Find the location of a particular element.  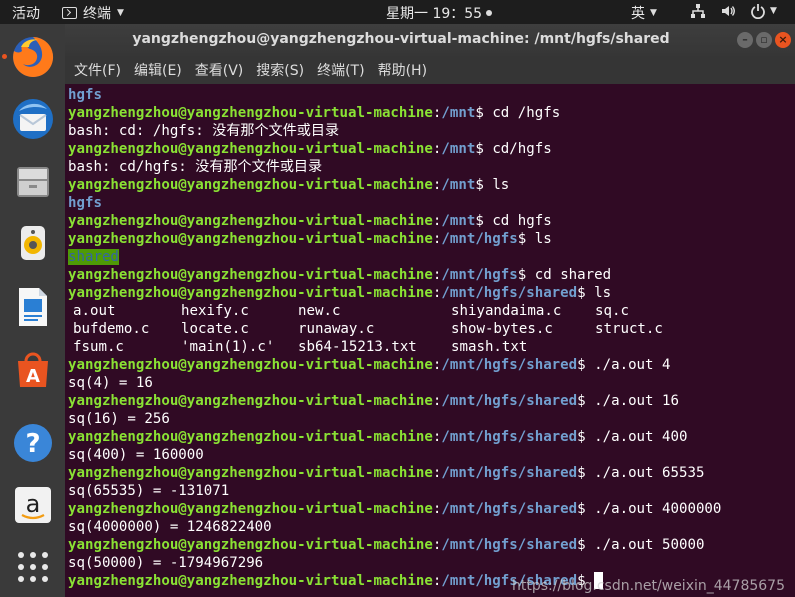

maximize-button: ▫ is located at coordinates (764, 40).